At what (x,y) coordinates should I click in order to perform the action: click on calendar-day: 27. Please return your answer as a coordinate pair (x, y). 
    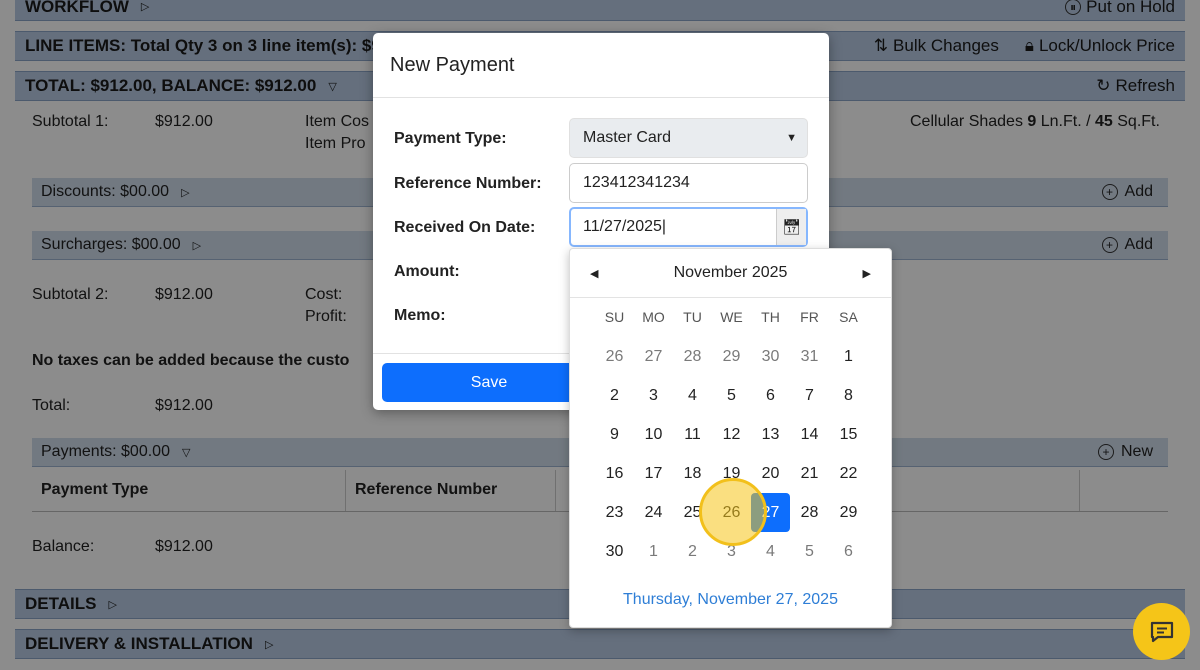
    Looking at the image, I should click on (653, 356).